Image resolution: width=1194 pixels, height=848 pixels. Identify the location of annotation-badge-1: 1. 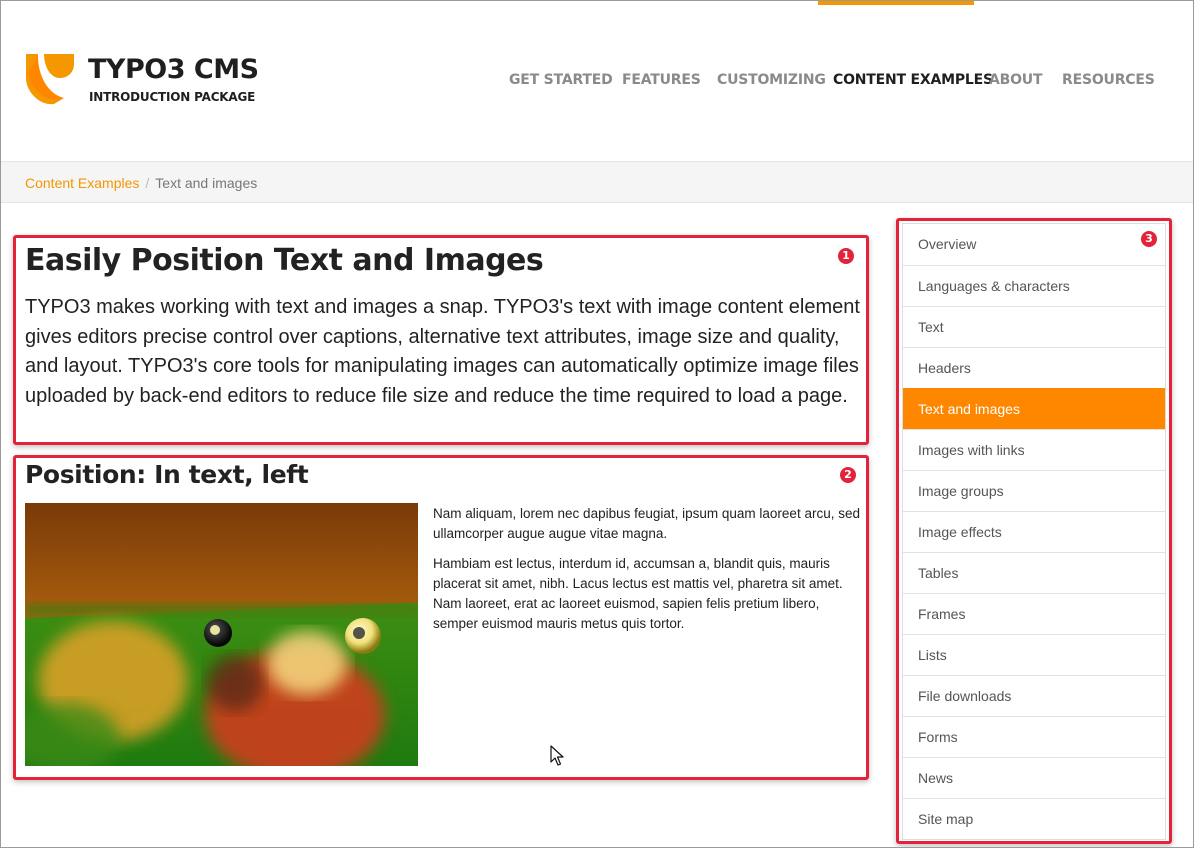
(846, 256).